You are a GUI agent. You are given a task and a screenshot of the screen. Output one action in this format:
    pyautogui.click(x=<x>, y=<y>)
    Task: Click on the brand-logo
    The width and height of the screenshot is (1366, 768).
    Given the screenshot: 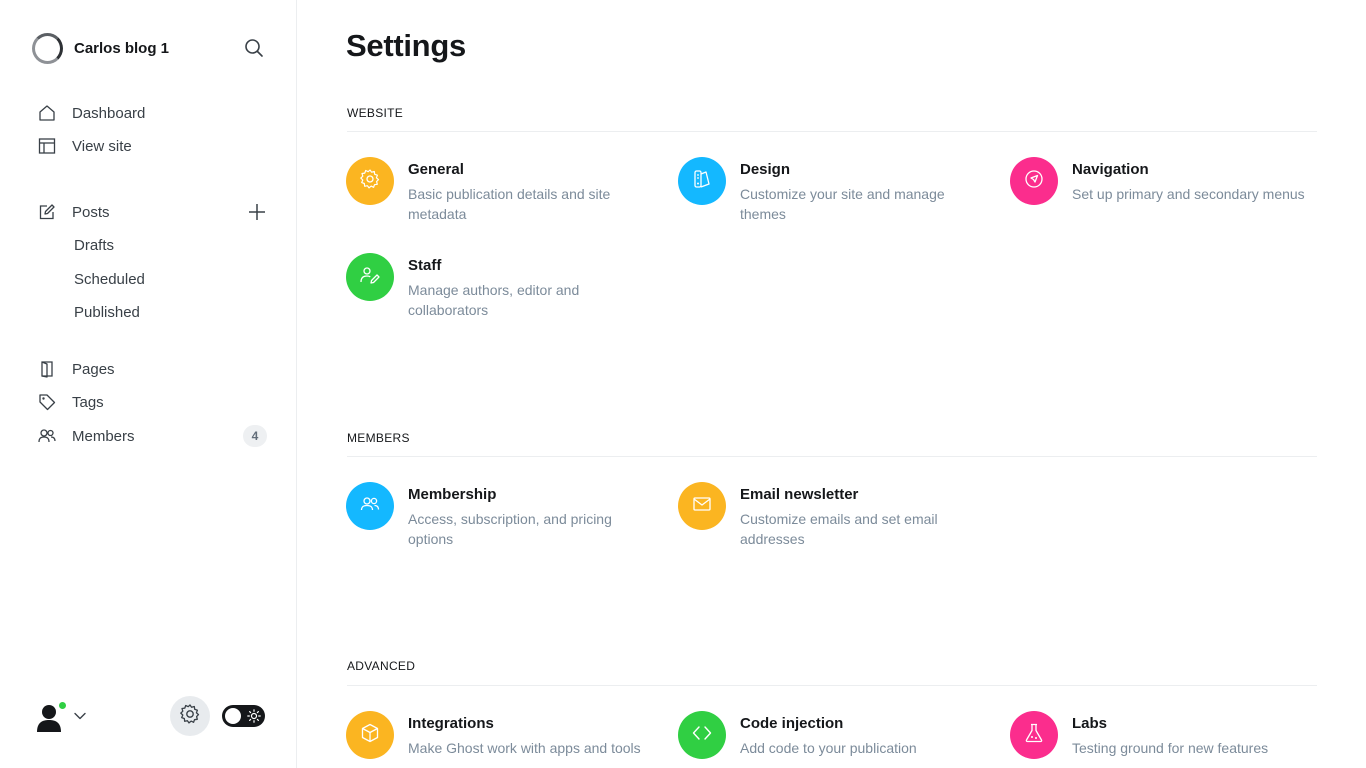 What is the action you would take?
    pyautogui.click(x=47, y=48)
    